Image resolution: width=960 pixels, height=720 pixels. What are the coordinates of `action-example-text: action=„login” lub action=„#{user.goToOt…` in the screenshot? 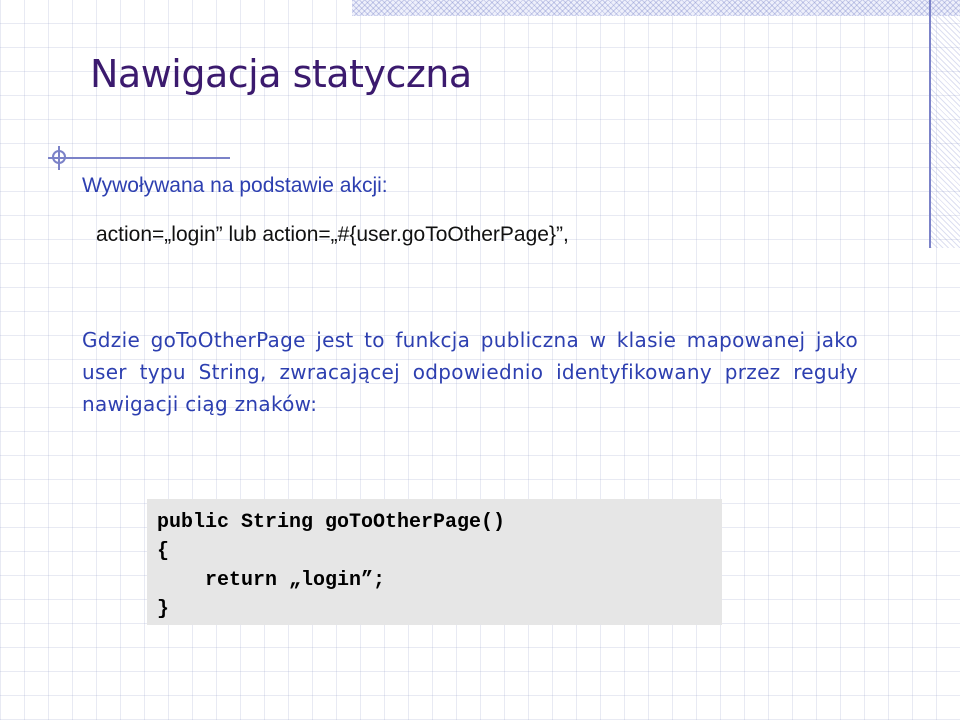 It's located at (332, 234).